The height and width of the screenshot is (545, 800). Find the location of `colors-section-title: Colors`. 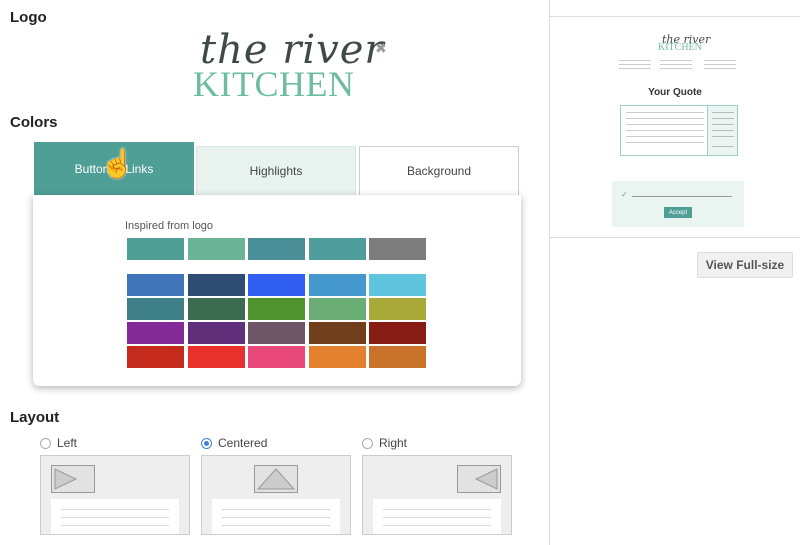

colors-section-title: Colors is located at coordinates (34, 122).